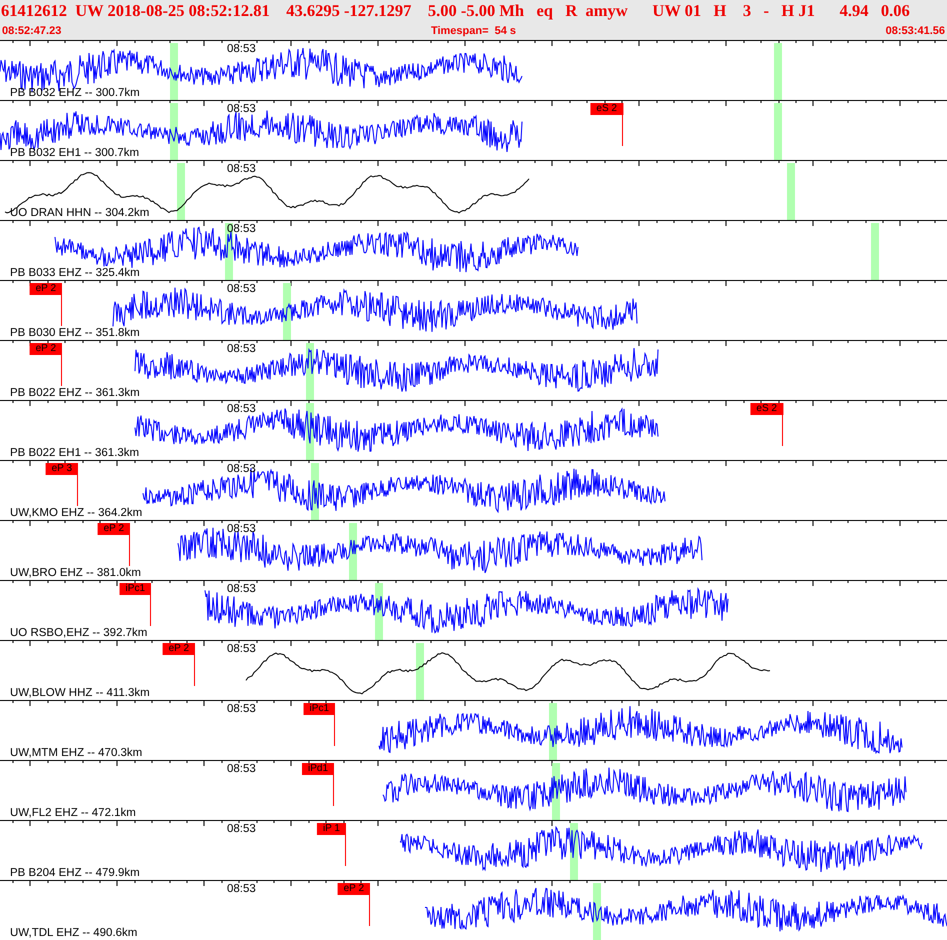  I want to click on station-label: UW,MTM EHZ -- 470.3km, so click(76, 753).